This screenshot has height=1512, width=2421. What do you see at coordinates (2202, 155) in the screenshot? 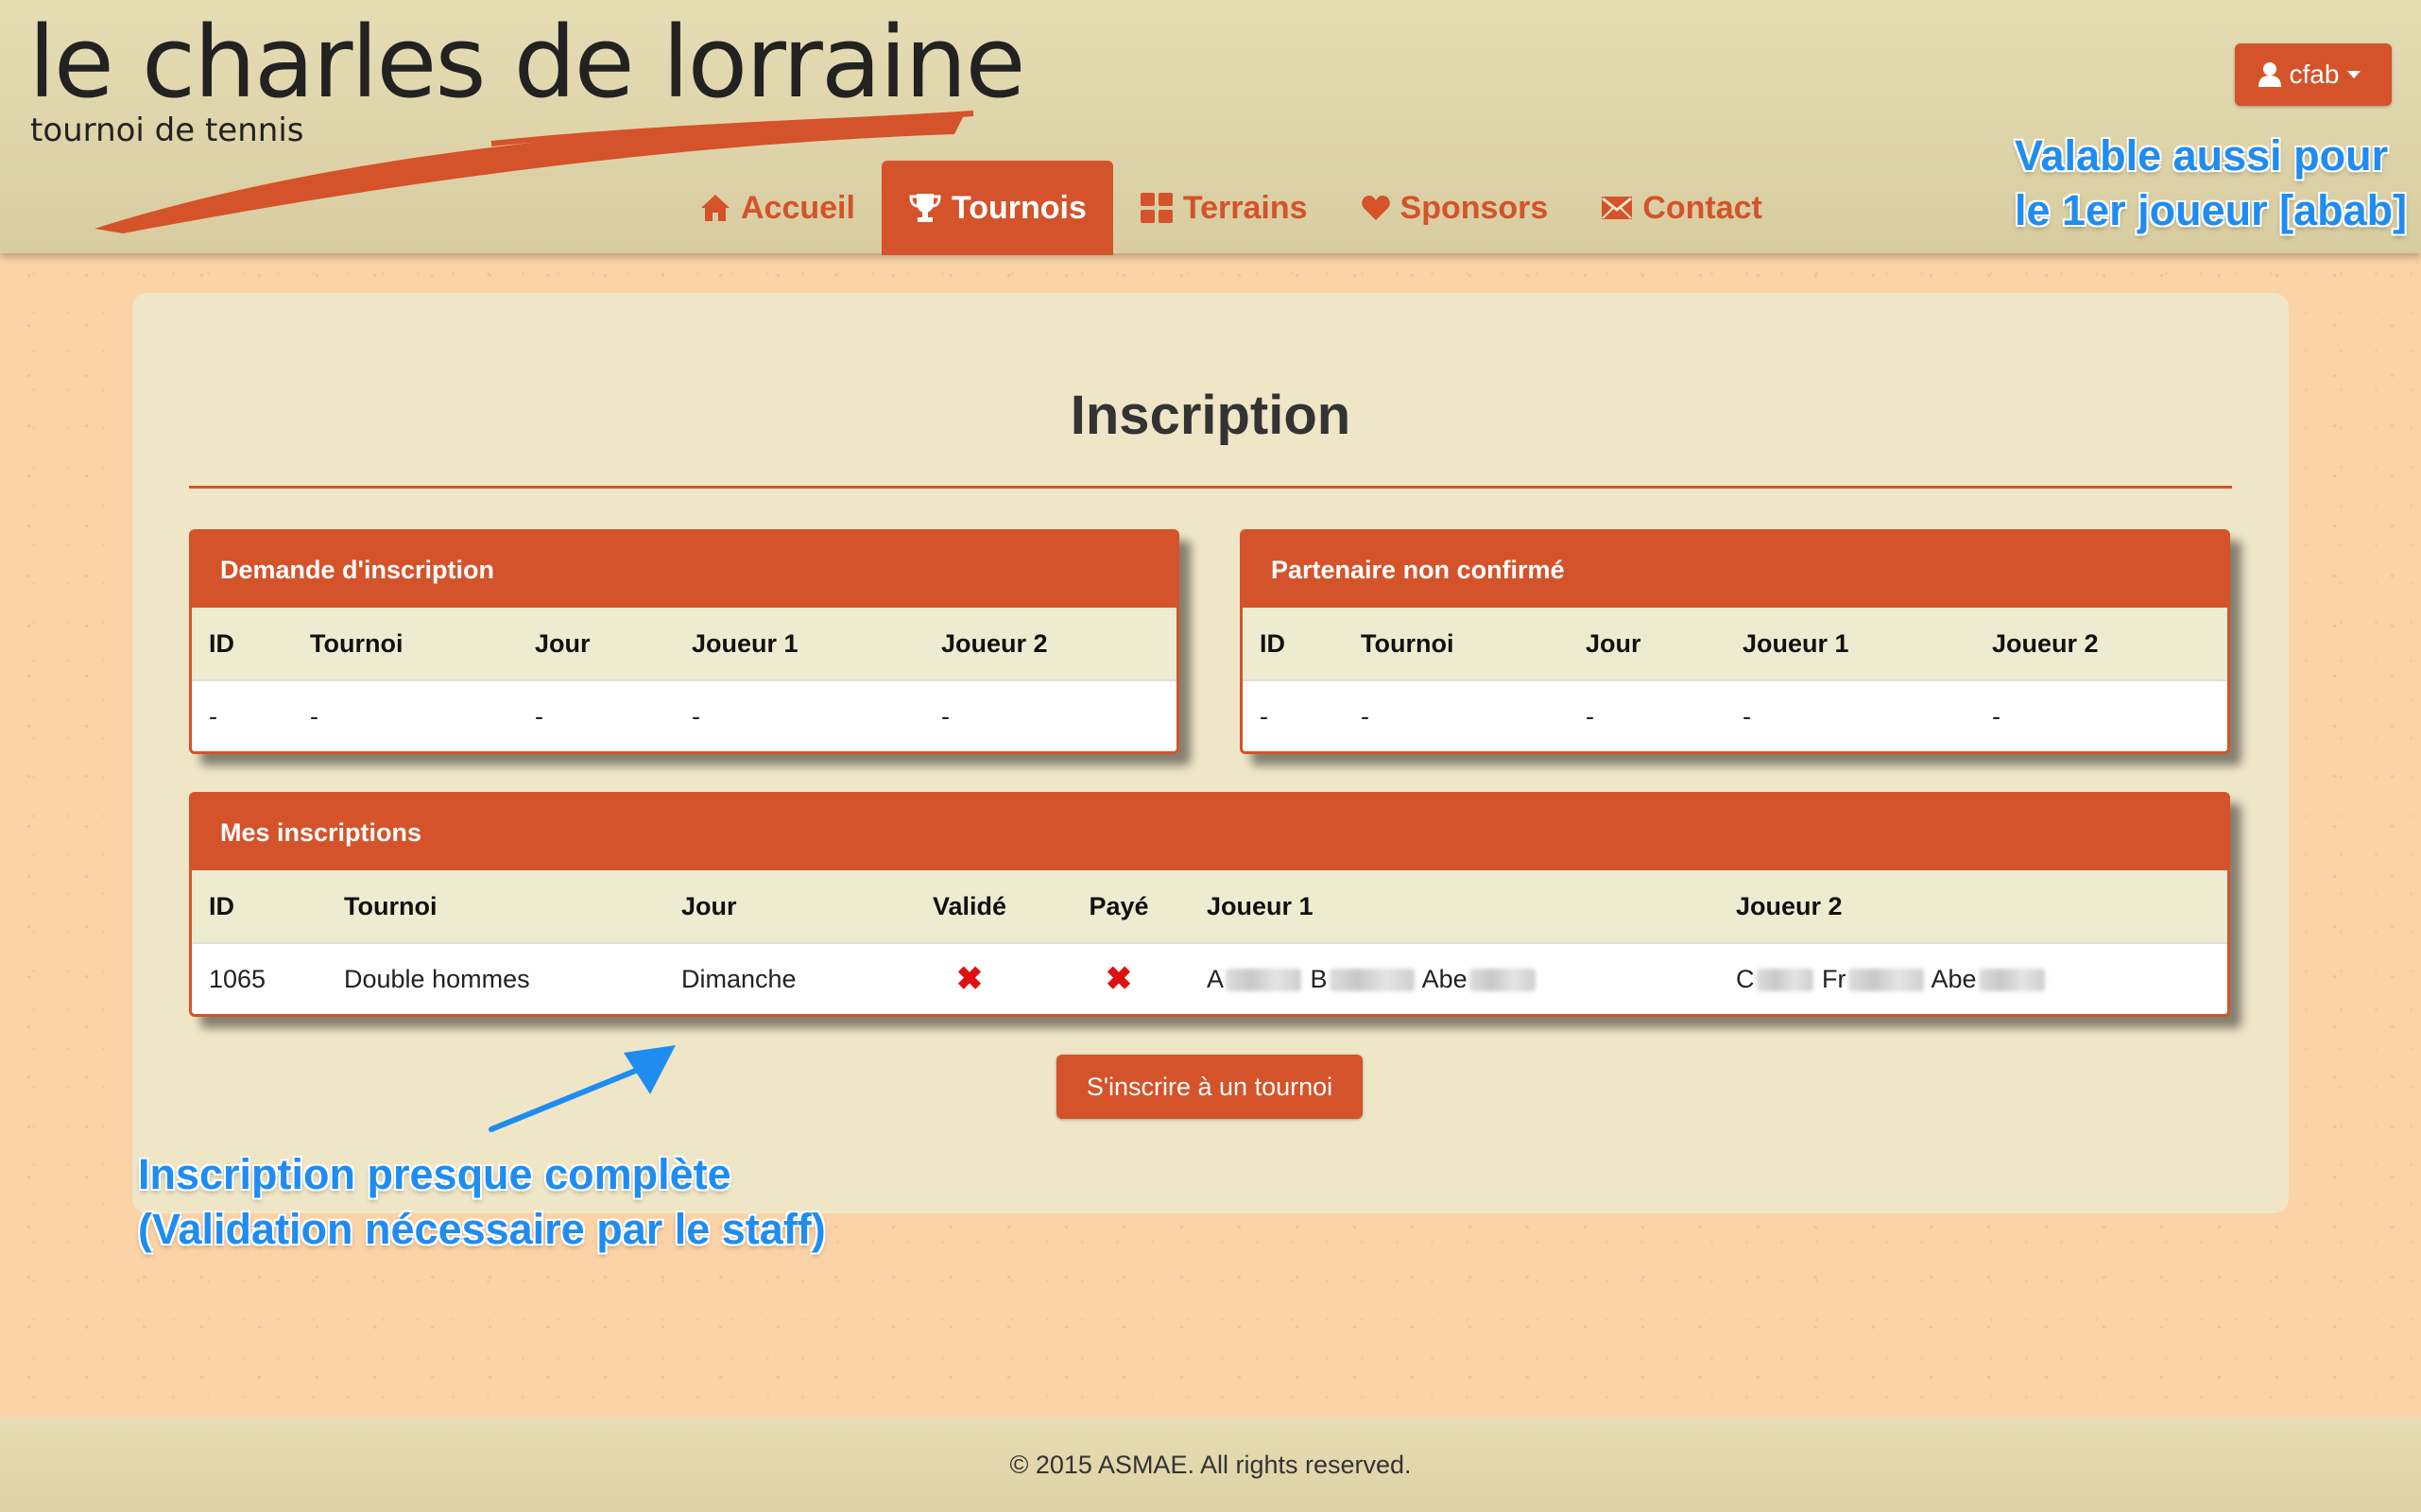
I see `annotation-line: Valable aussi pour` at bounding box center [2202, 155].